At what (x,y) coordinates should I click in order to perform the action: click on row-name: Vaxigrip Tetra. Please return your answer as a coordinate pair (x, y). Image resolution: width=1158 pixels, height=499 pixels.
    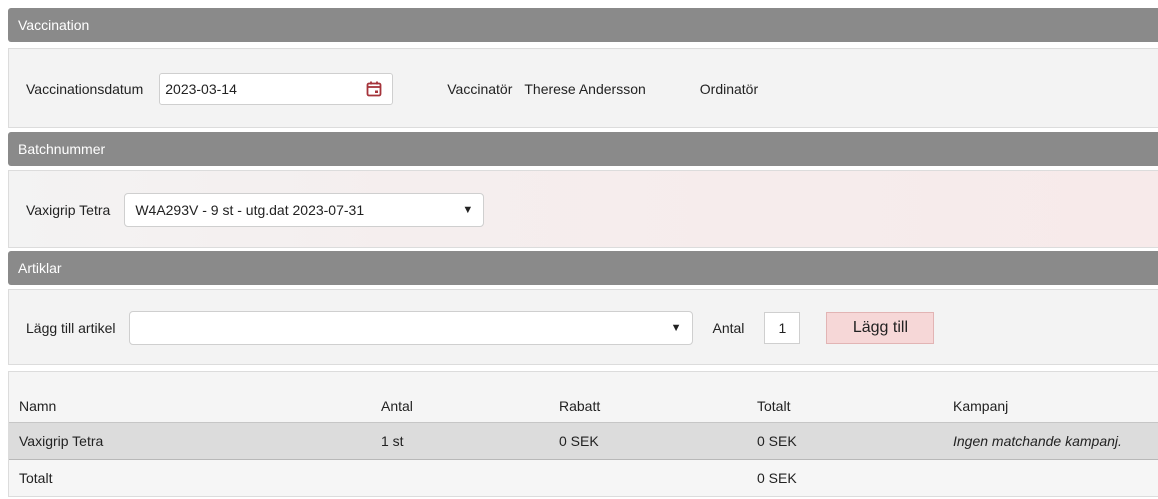
    Looking at the image, I should click on (61, 441).